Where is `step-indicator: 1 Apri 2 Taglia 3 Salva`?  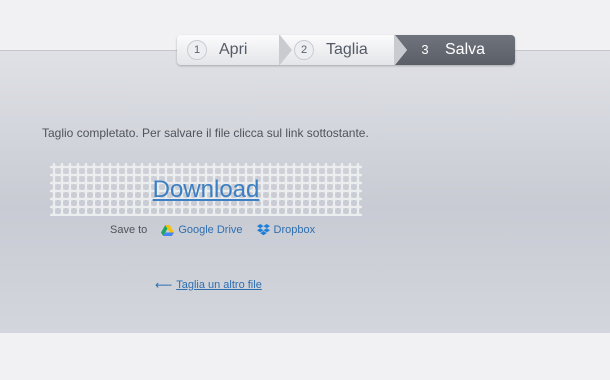
step-indicator: 1 Apri 2 Taglia 3 Salva is located at coordinates (346, 50).